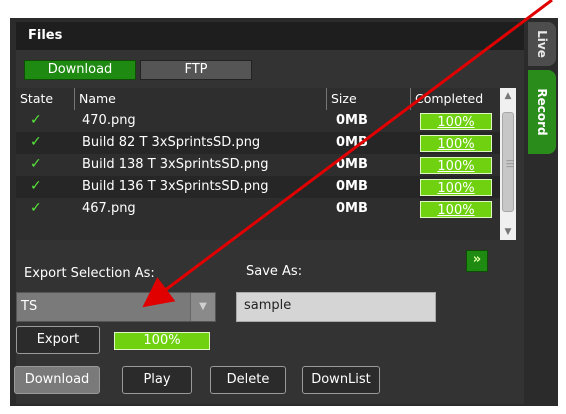 Image resolution: width=566 pixels, height=414 pixels. I want to click on export-selection-label: Export Selection As:, so click(89, 273).